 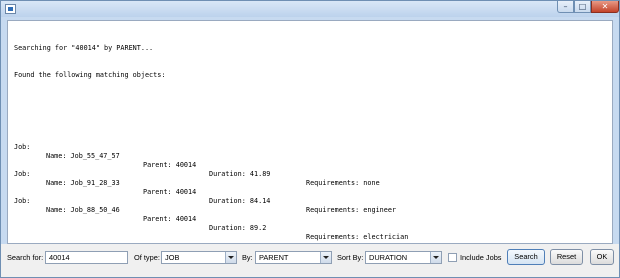 What do you see at coordinates (388, 257) in the screenshot?
I see `sort-by-value: DURATION` at bounding box center [388, 257].